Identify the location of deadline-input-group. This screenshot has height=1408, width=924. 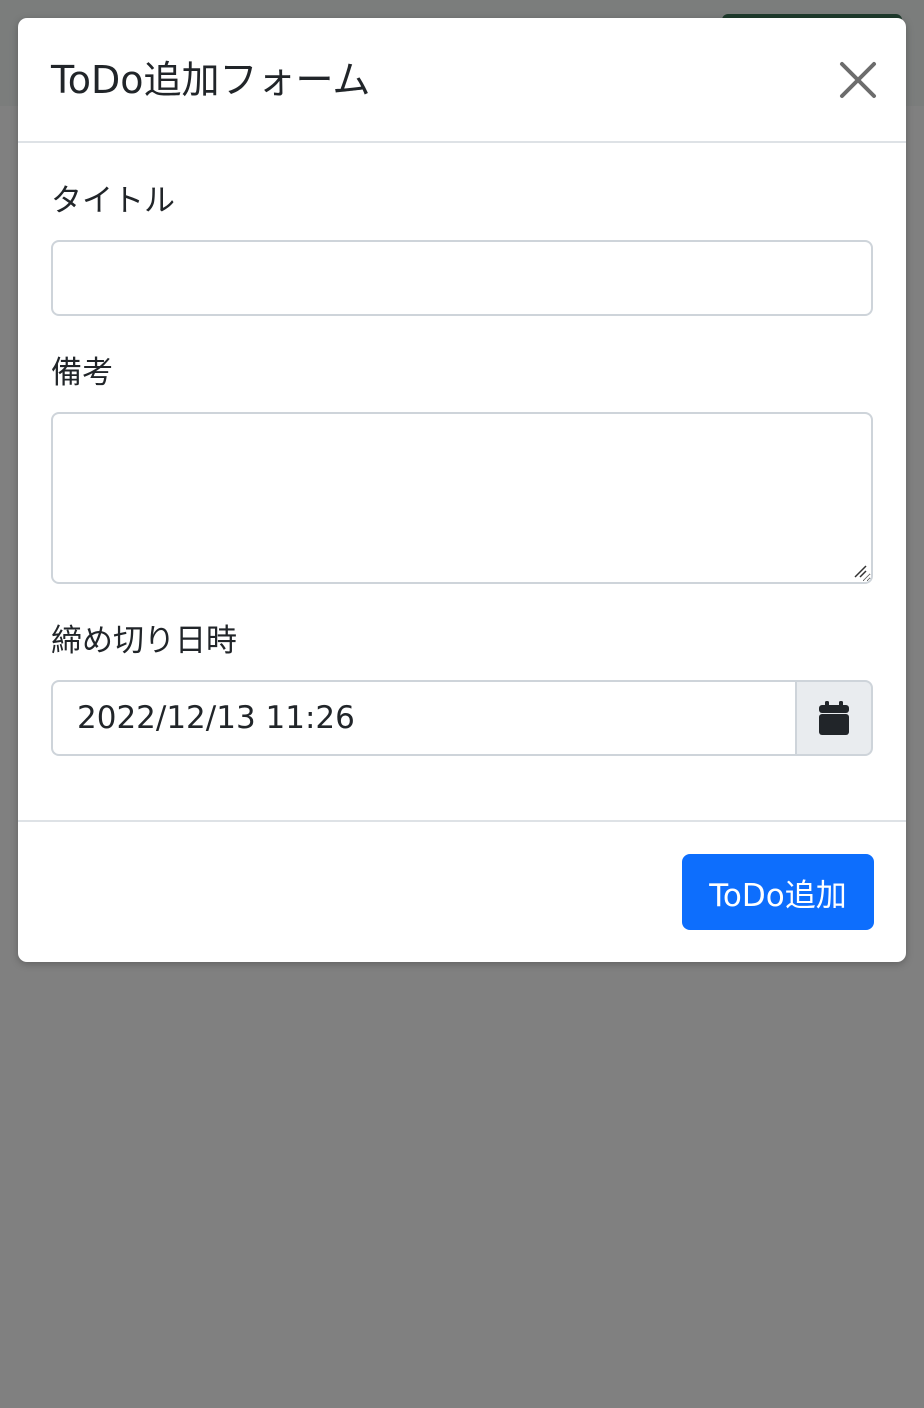
(462, 718).